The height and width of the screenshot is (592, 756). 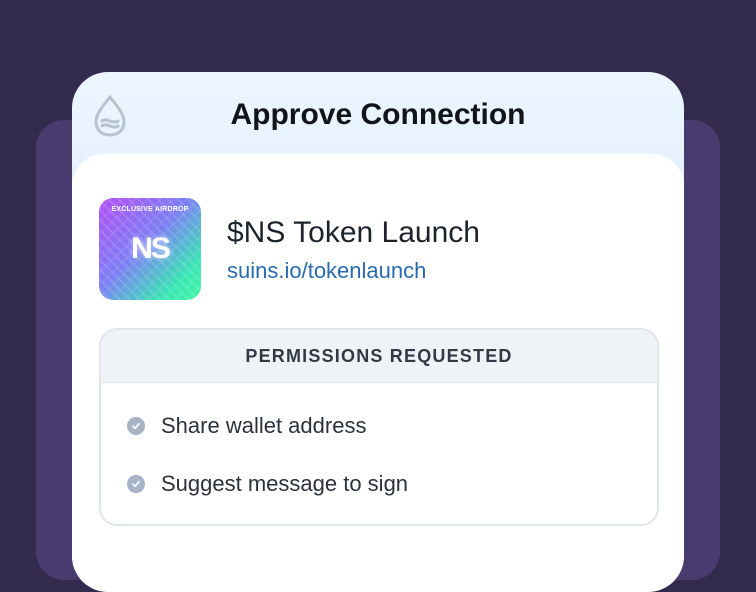 I want to click on page-title: Approve Connection, so click(x=378, y=114).